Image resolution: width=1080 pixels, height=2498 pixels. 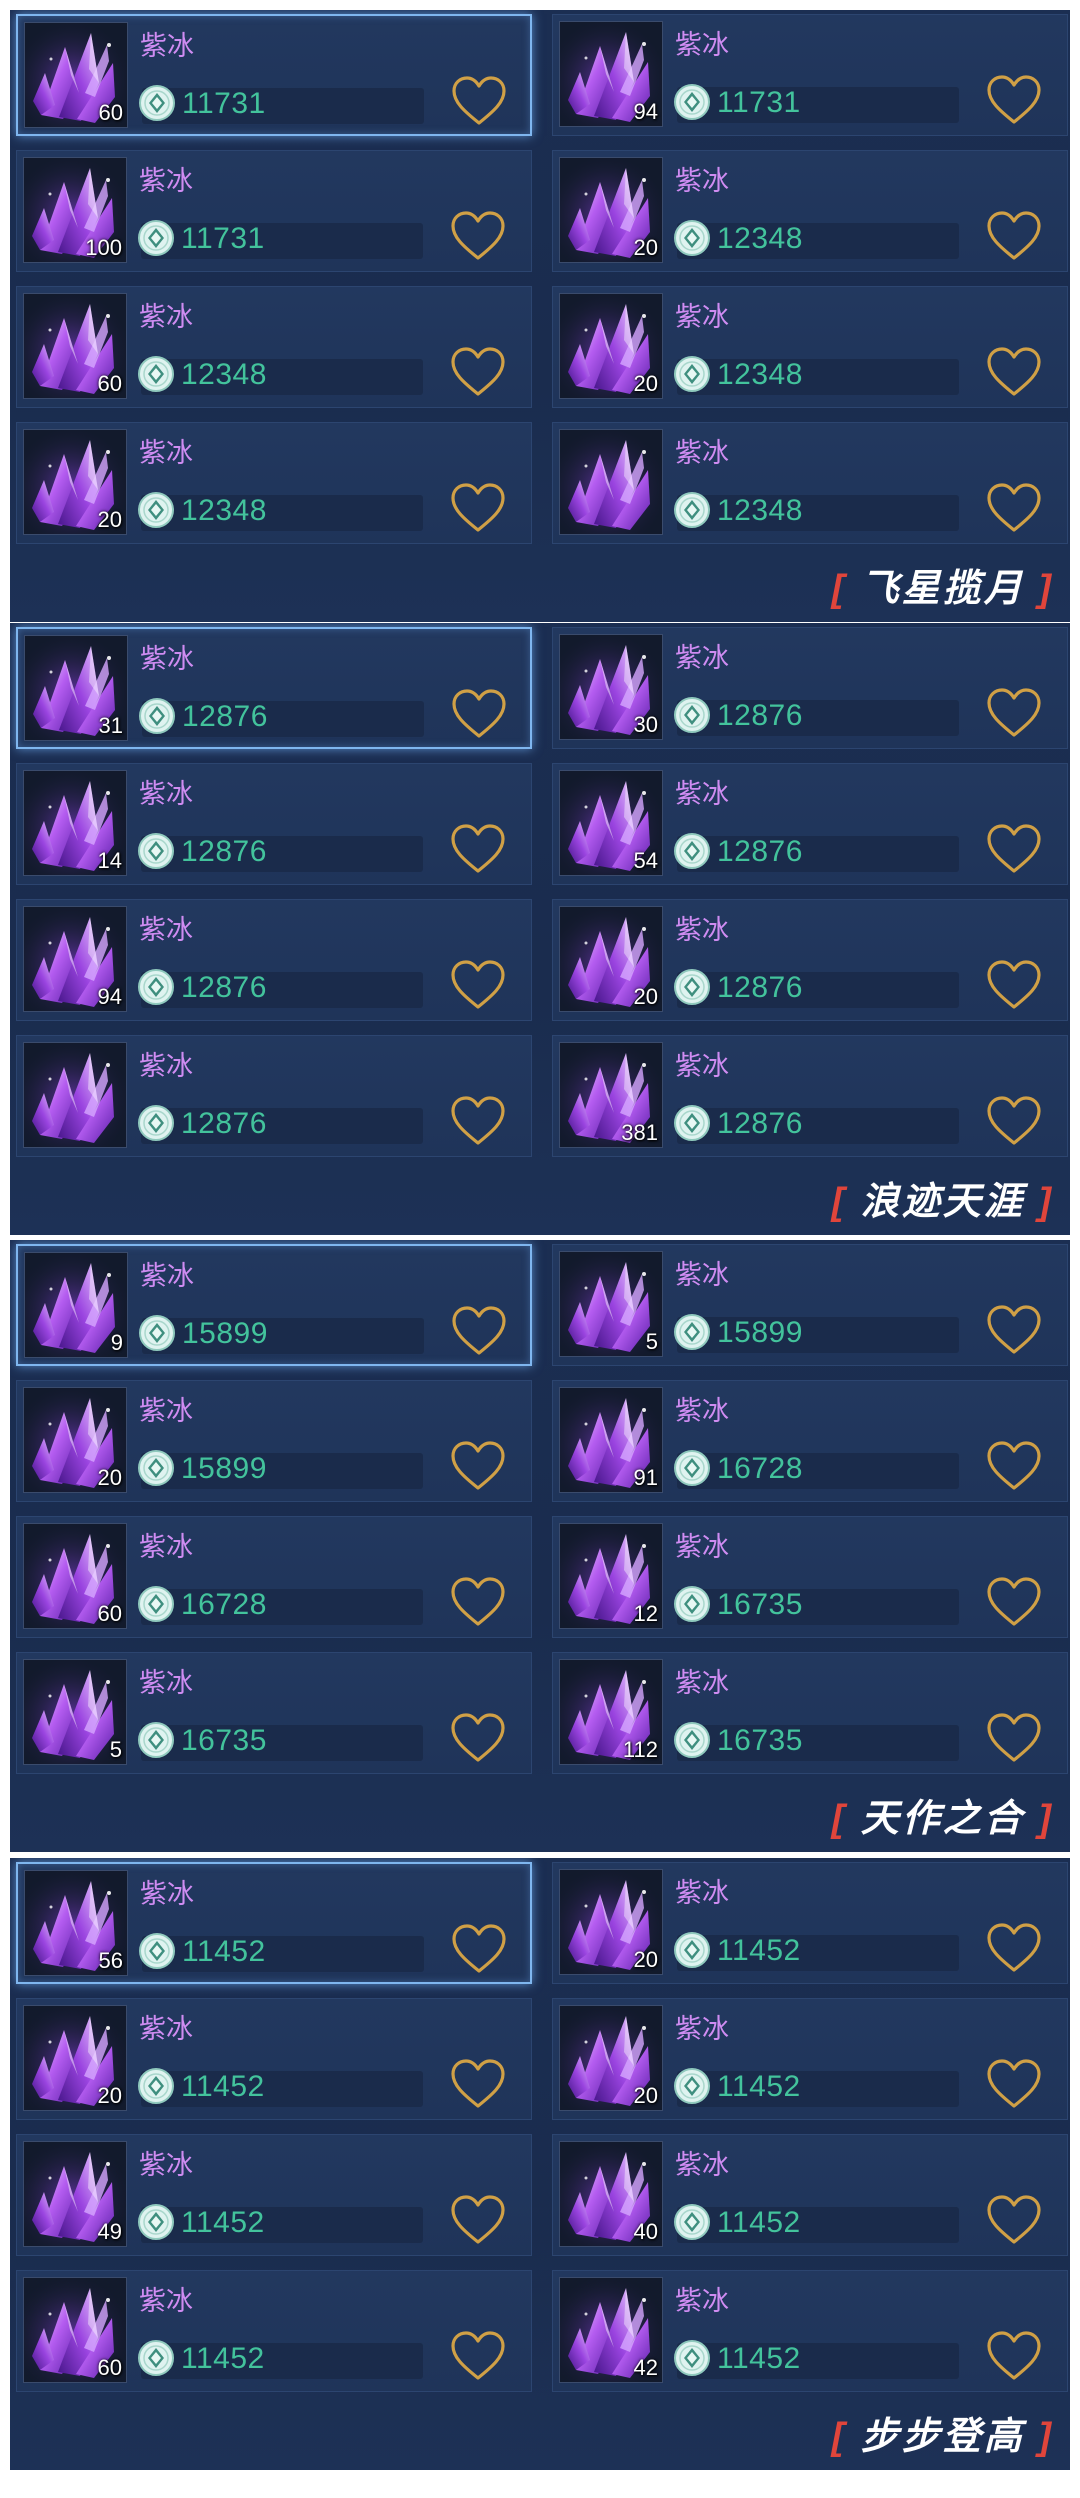 What do you see at coordinates (75, 2194) in the screenshot?
I see `item-thumbnail: 49` at bounding box center [75, 2194].